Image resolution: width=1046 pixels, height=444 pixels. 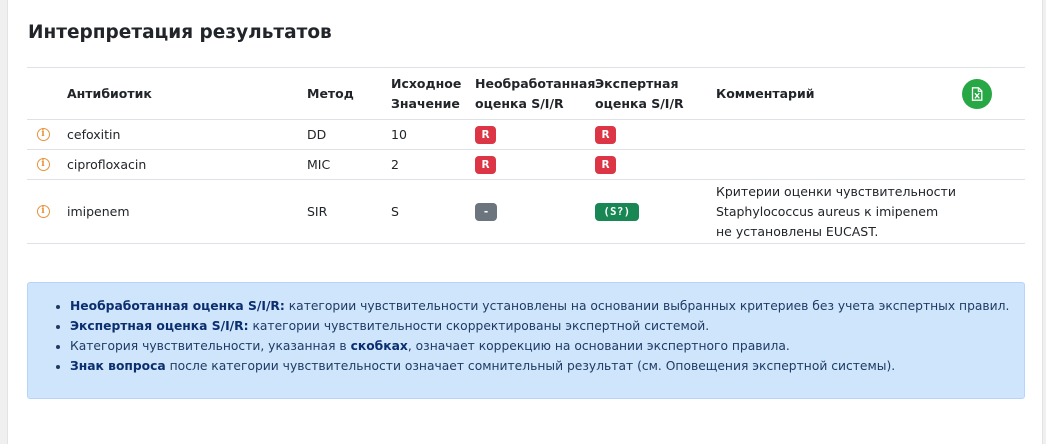 What do you see at coordinates (639, 103) in the screenshot?
I see `header-expert-line2: оценка S/I/R` at bounding box center [639, 103].